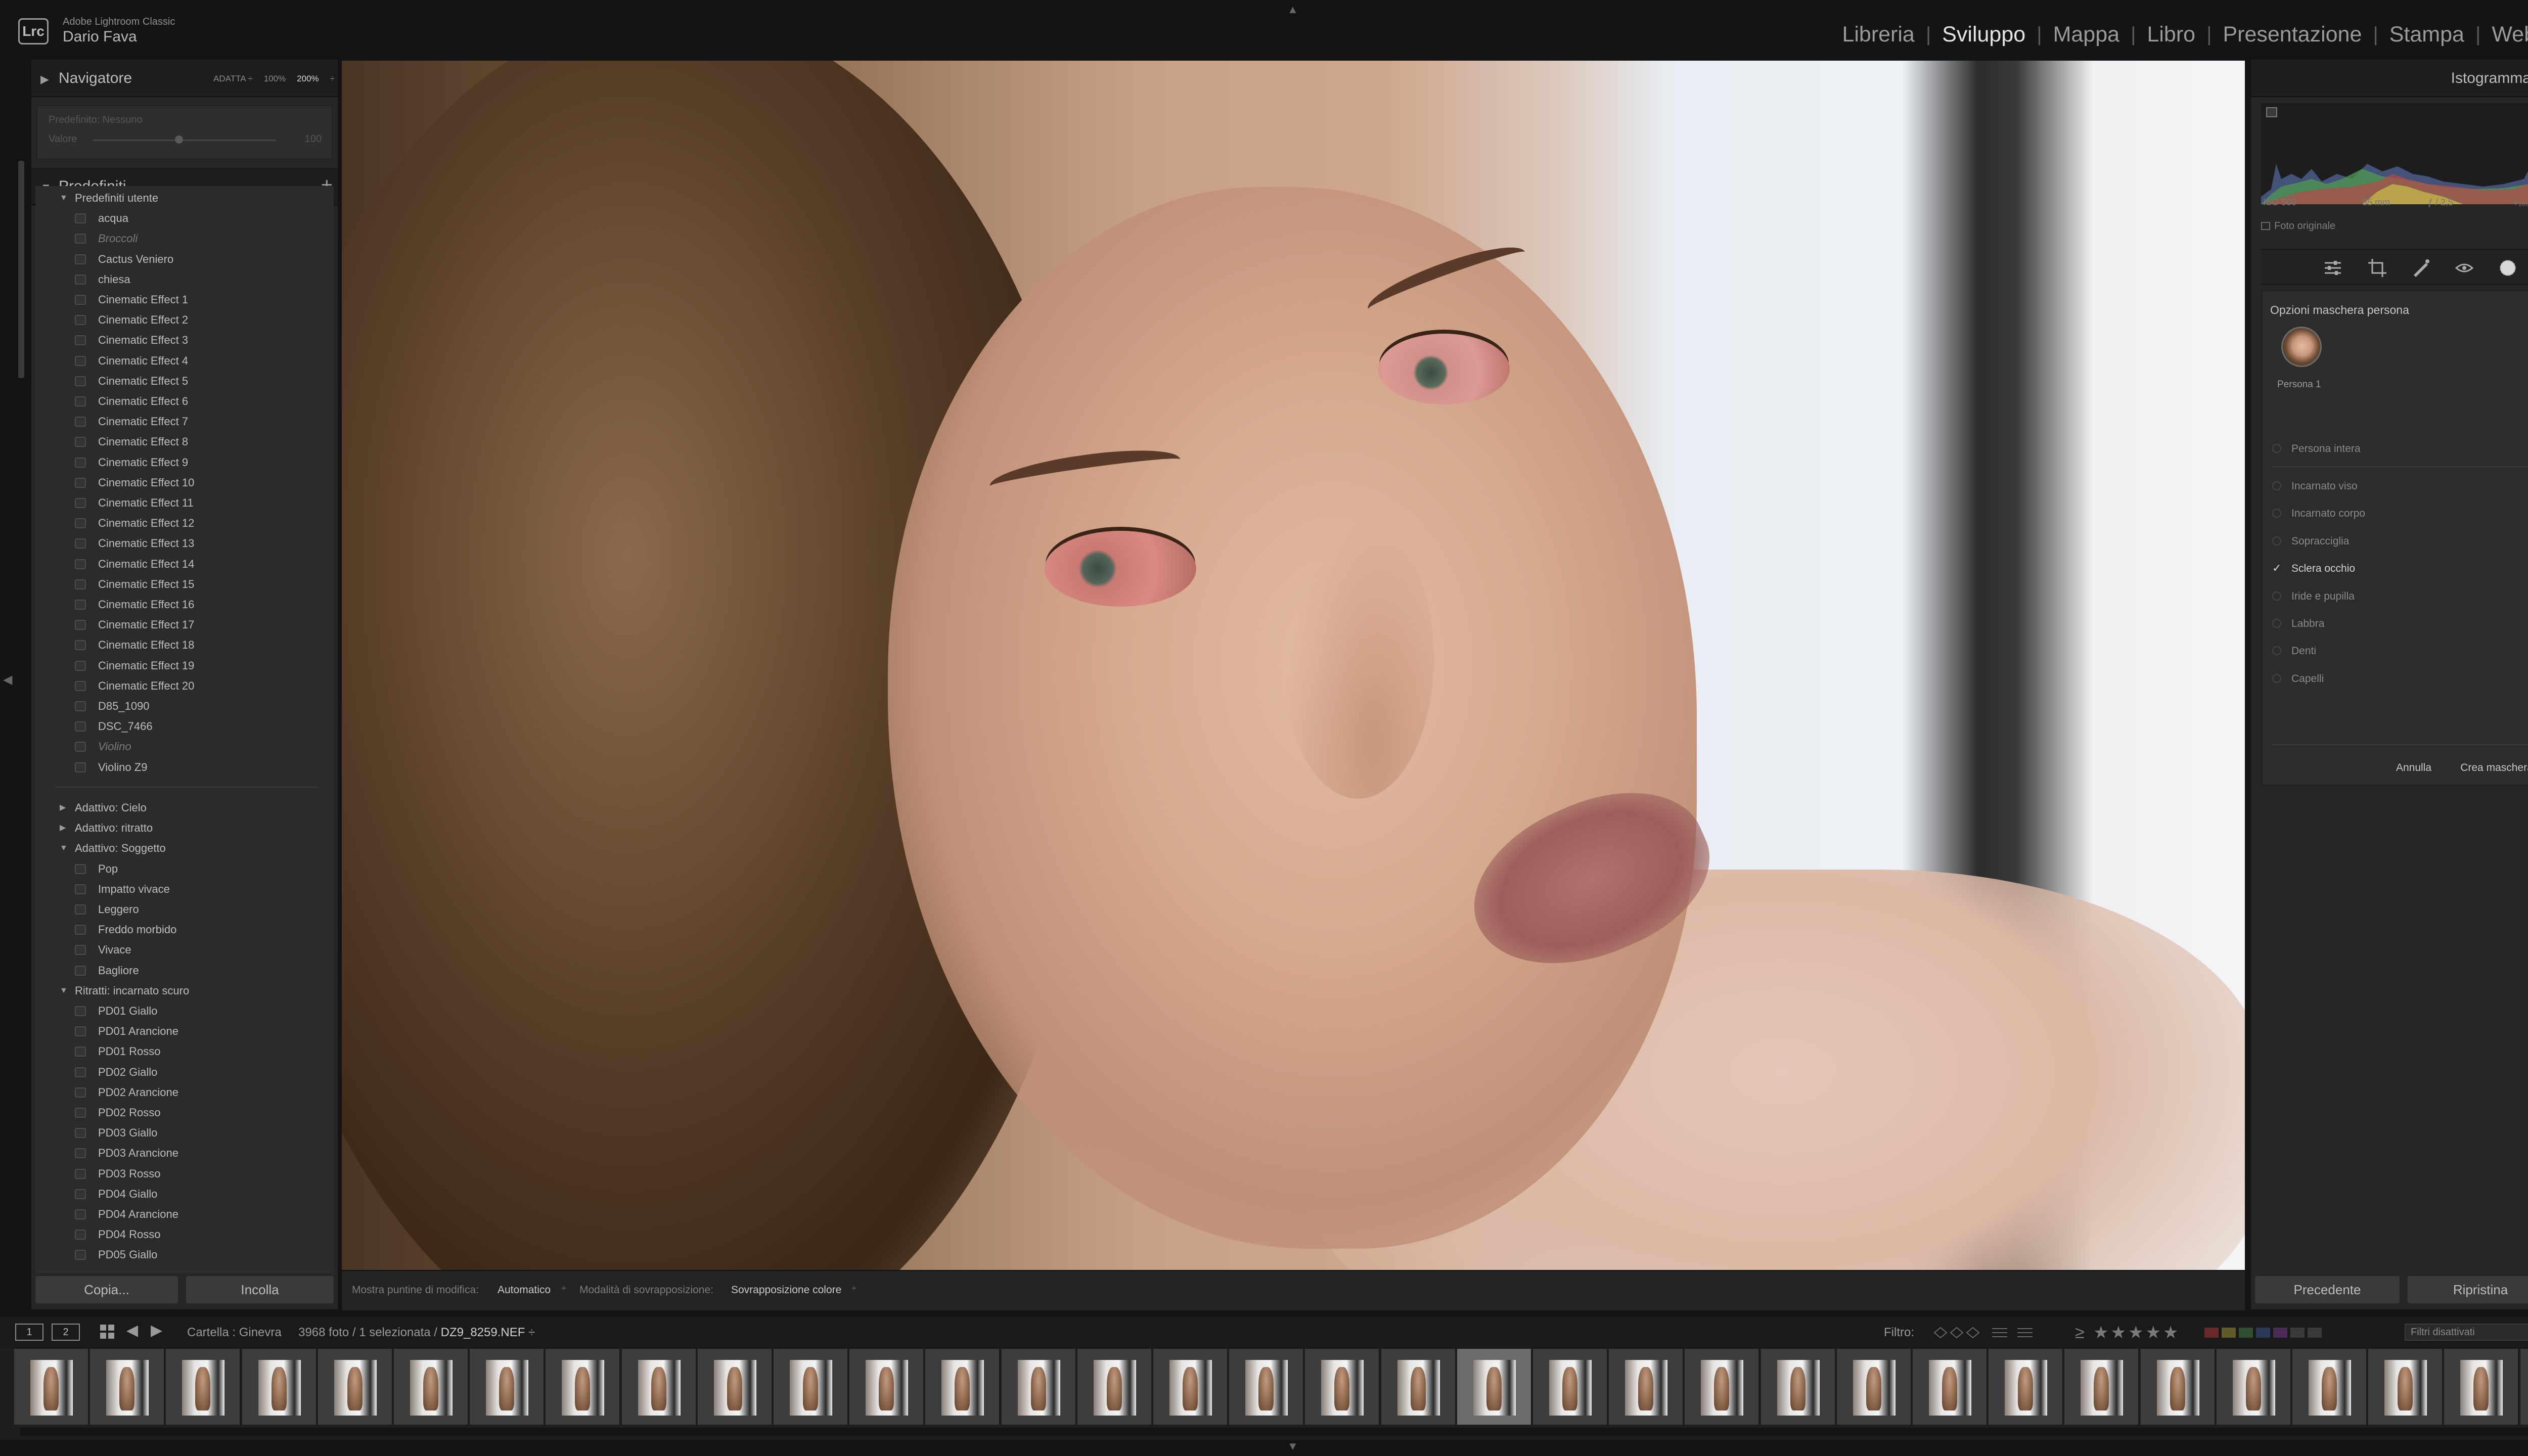  I want to click on preset-item: Cinematic Effect 2, so click(185, 320).